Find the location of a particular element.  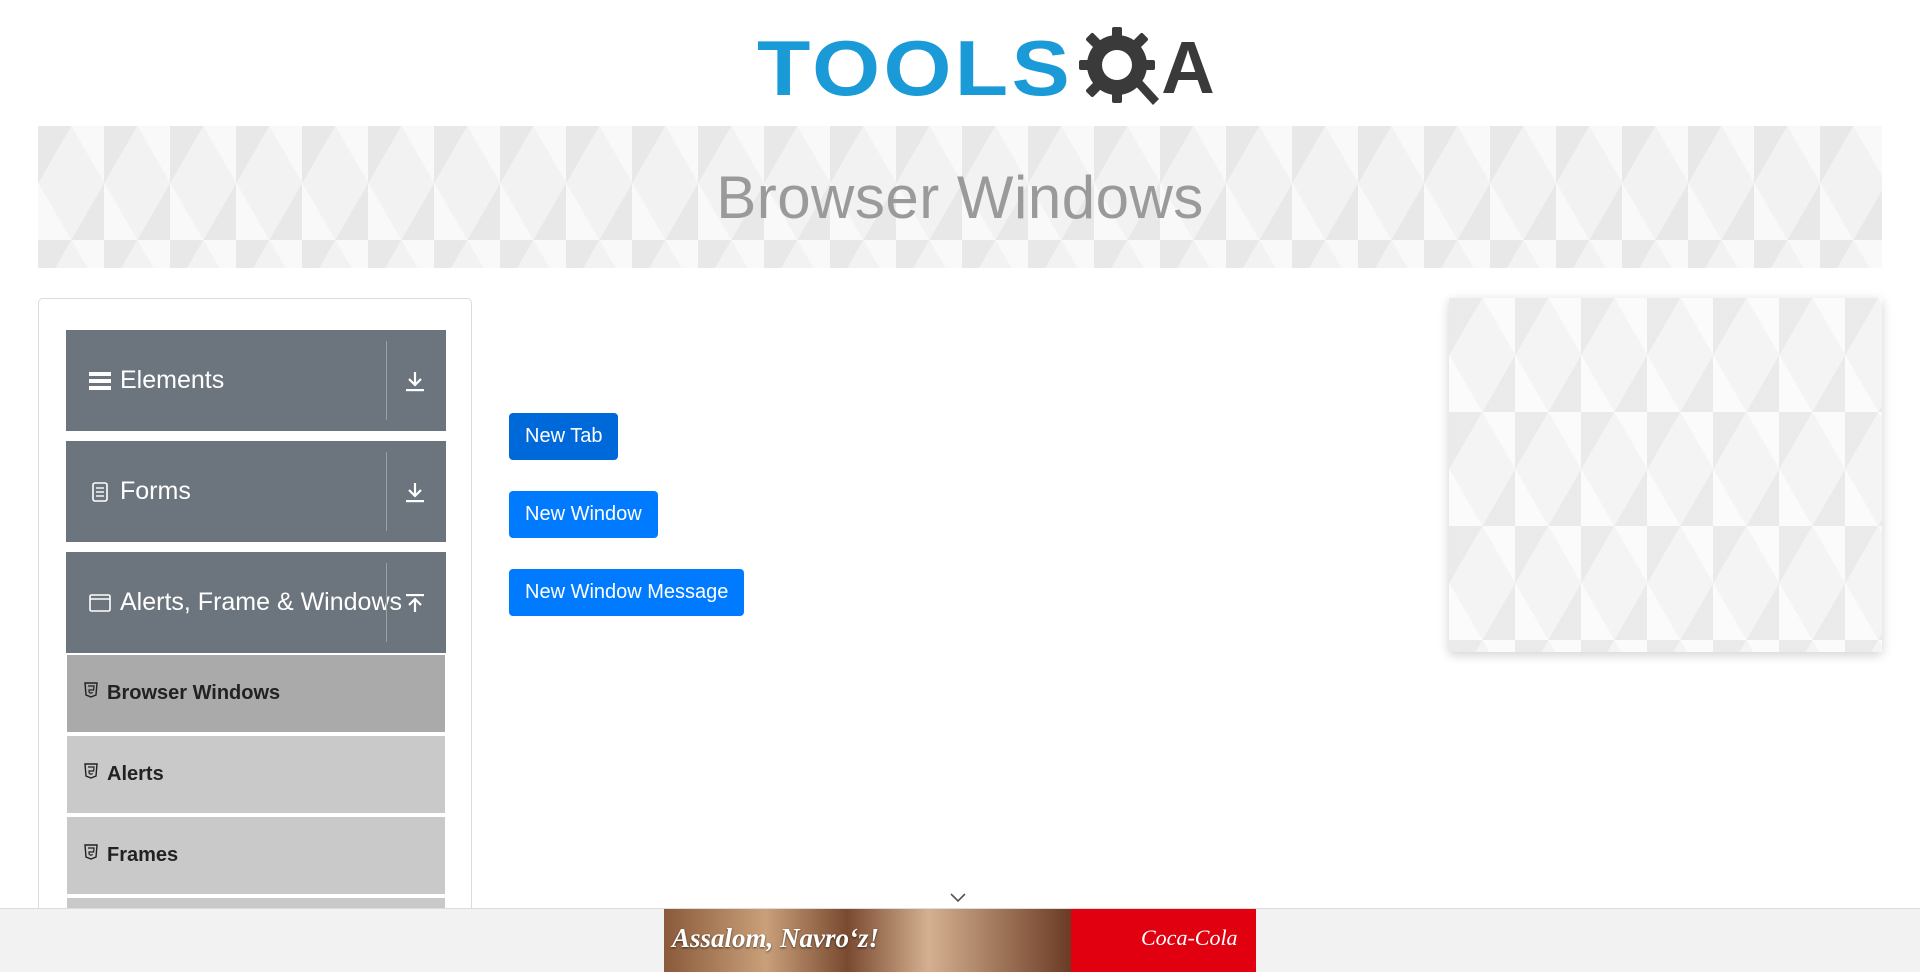

page-banner: Browser Windows is located at coordinates (960, 197).